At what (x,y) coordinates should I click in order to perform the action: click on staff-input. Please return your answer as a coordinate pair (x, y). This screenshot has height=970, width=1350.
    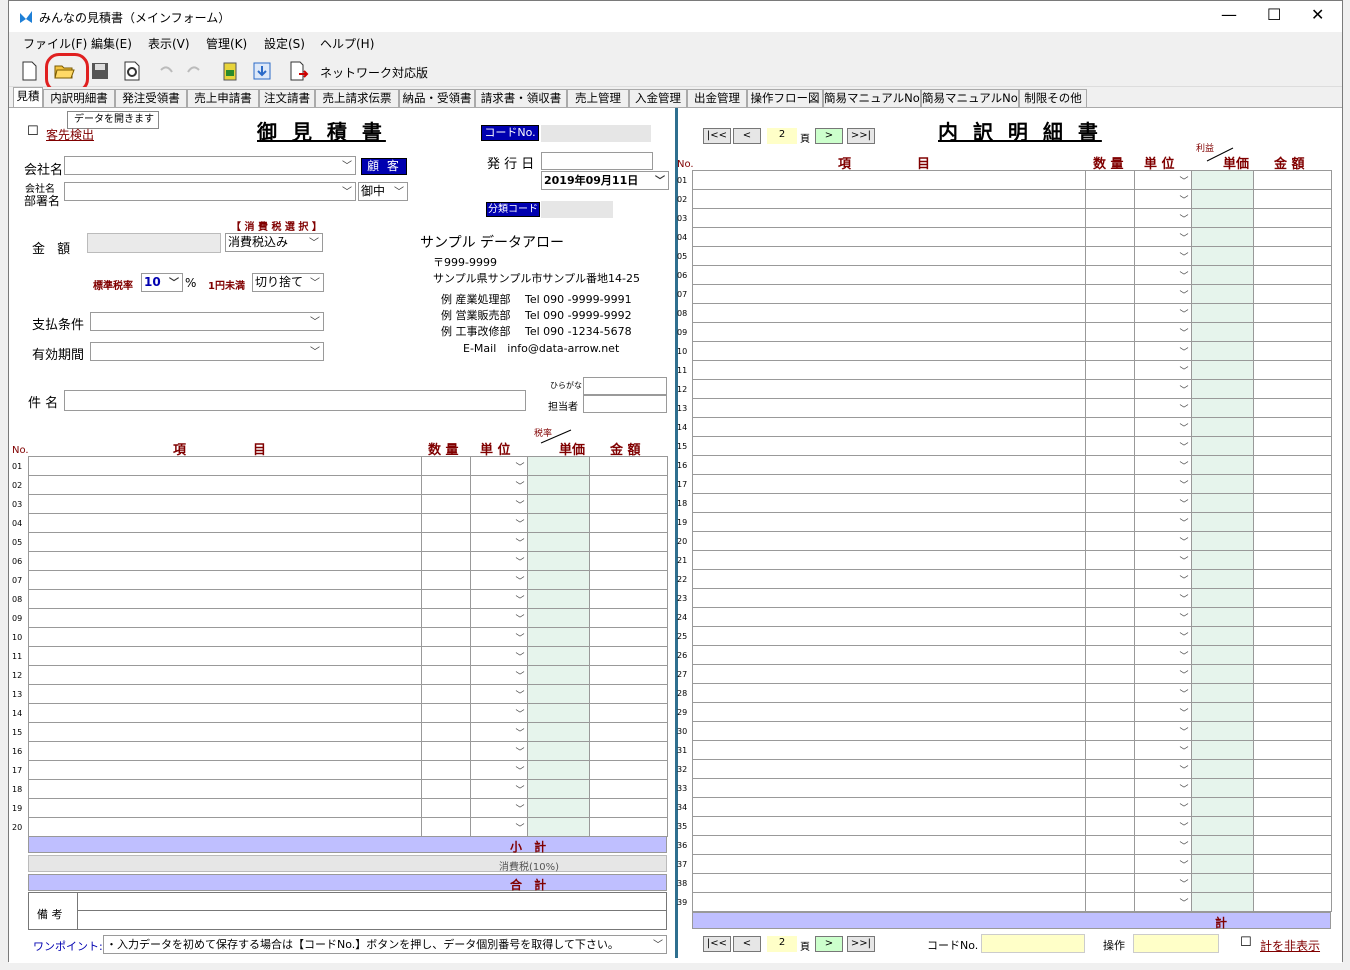
    Looking at the image, I should click on (625, 404).